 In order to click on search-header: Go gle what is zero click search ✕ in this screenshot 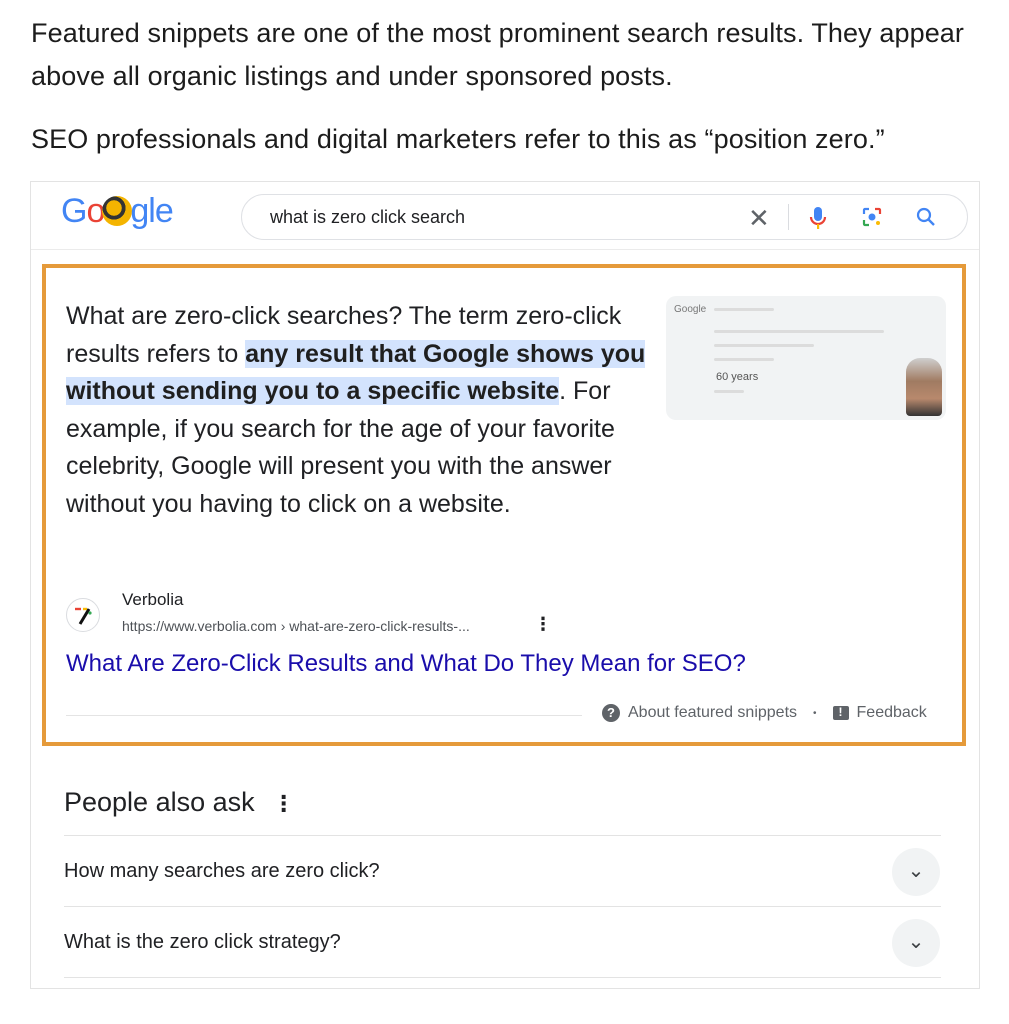, I will do `click(505, 216)`.